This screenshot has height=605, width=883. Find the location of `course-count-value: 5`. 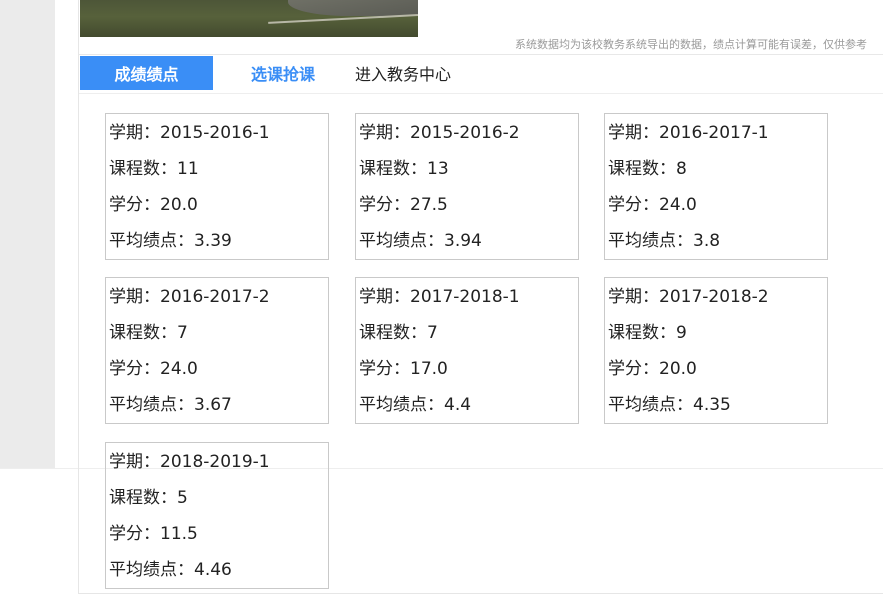

course-count-value: 5 is located at coordinates (182, 498).